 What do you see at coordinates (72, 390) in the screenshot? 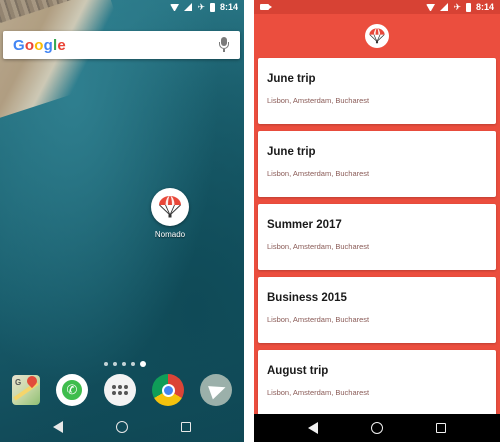
I see `whatsapp-icon: ✆` at bounding box center [72, 390].